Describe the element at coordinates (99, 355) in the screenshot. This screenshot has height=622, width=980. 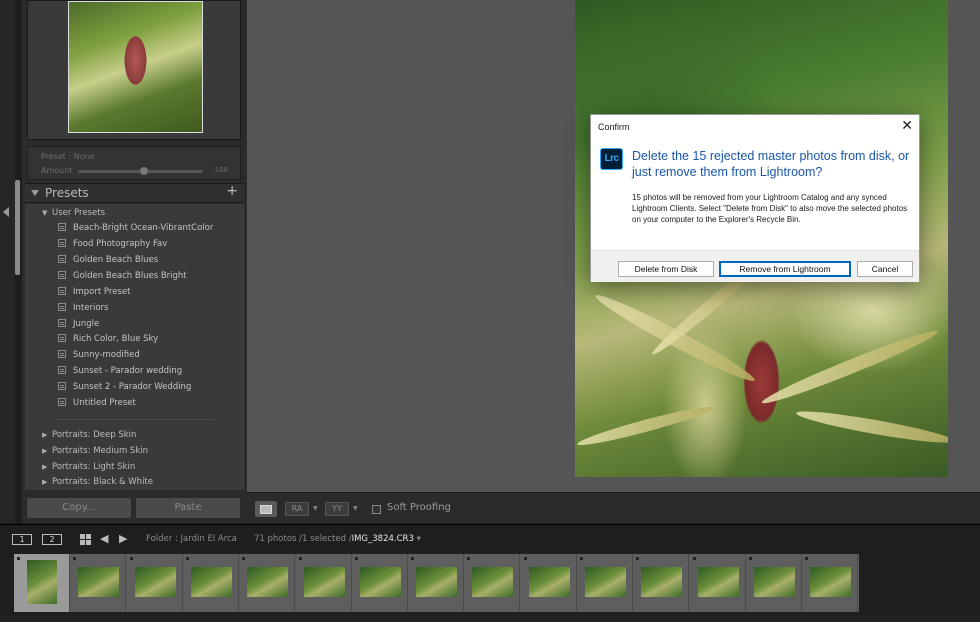
I see `preset-item: Sunny-modified` at that location.